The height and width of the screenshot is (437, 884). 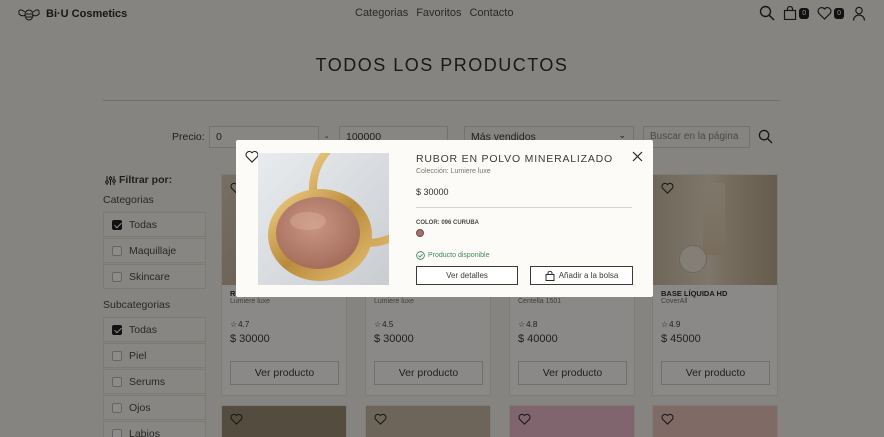 I want to click on add-to-bag-button: Añadir a la bolsa, so click(x=581, y=275).